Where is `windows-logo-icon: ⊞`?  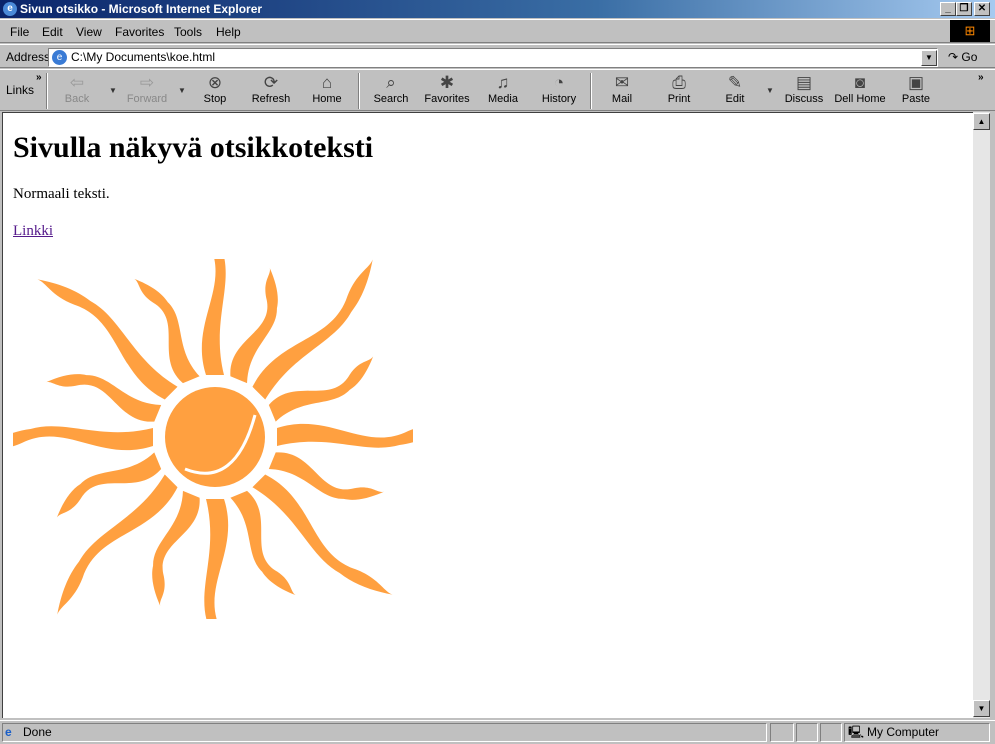 windows-logo-icon: ⊞ is located at coordinates (970, 31).